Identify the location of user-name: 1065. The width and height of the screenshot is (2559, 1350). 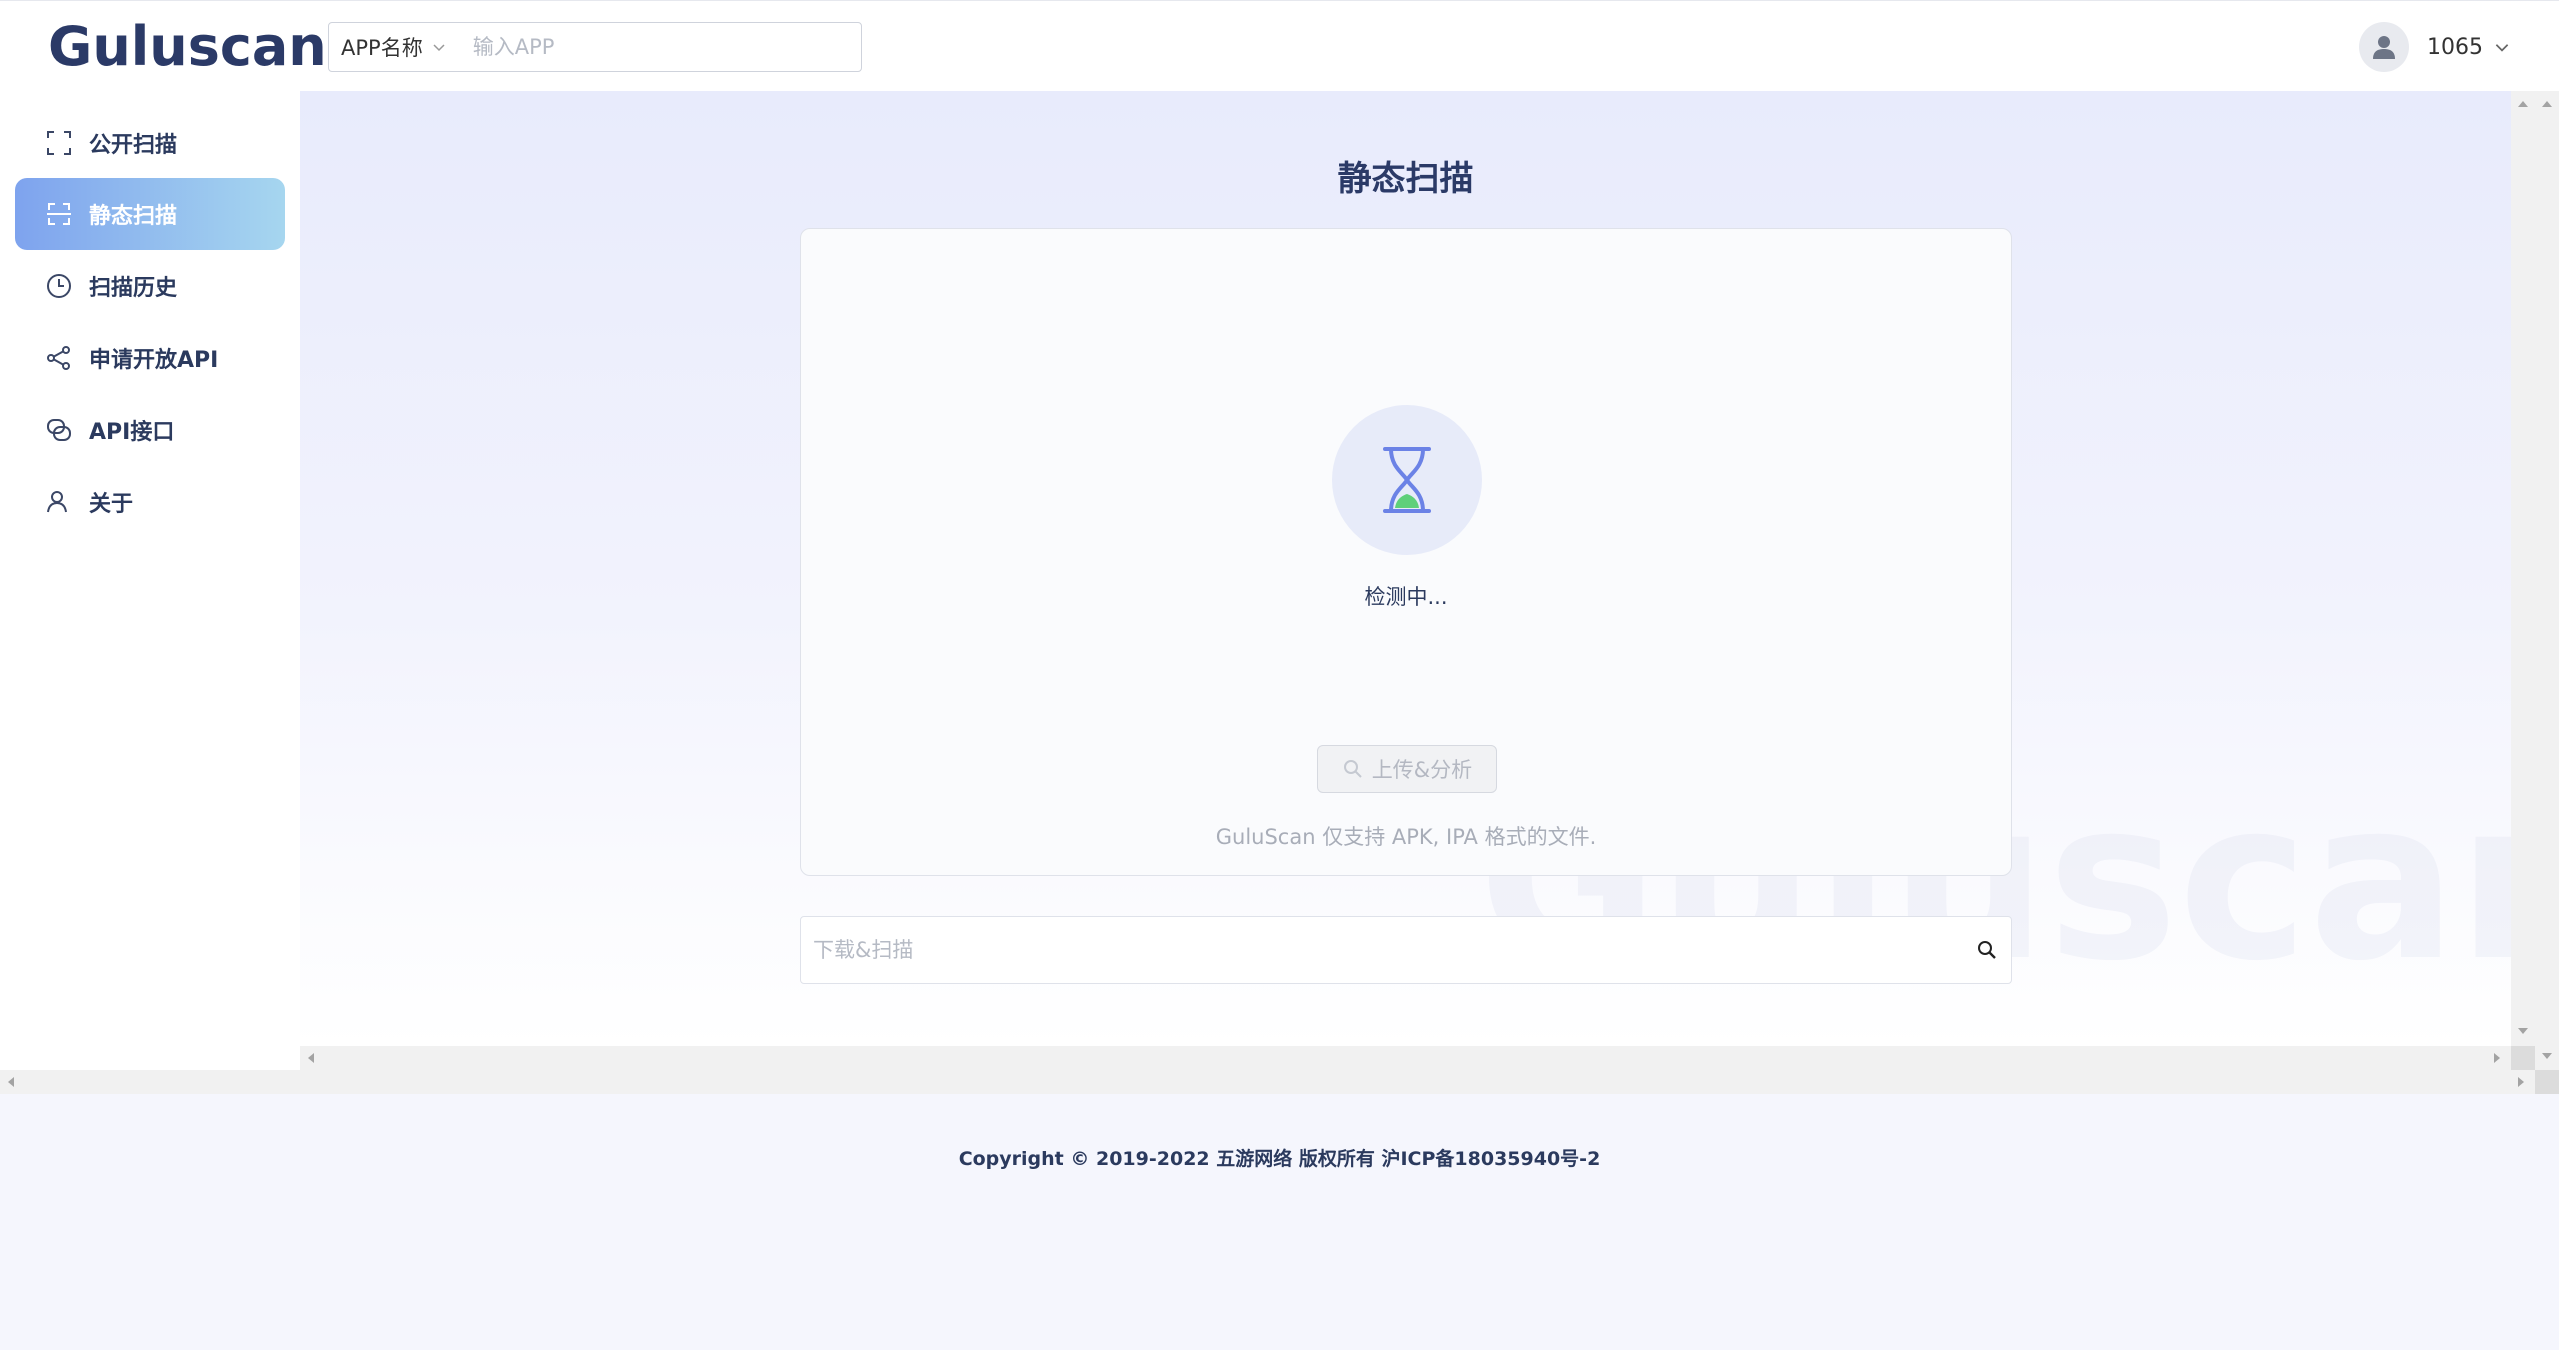
(2455, 47).